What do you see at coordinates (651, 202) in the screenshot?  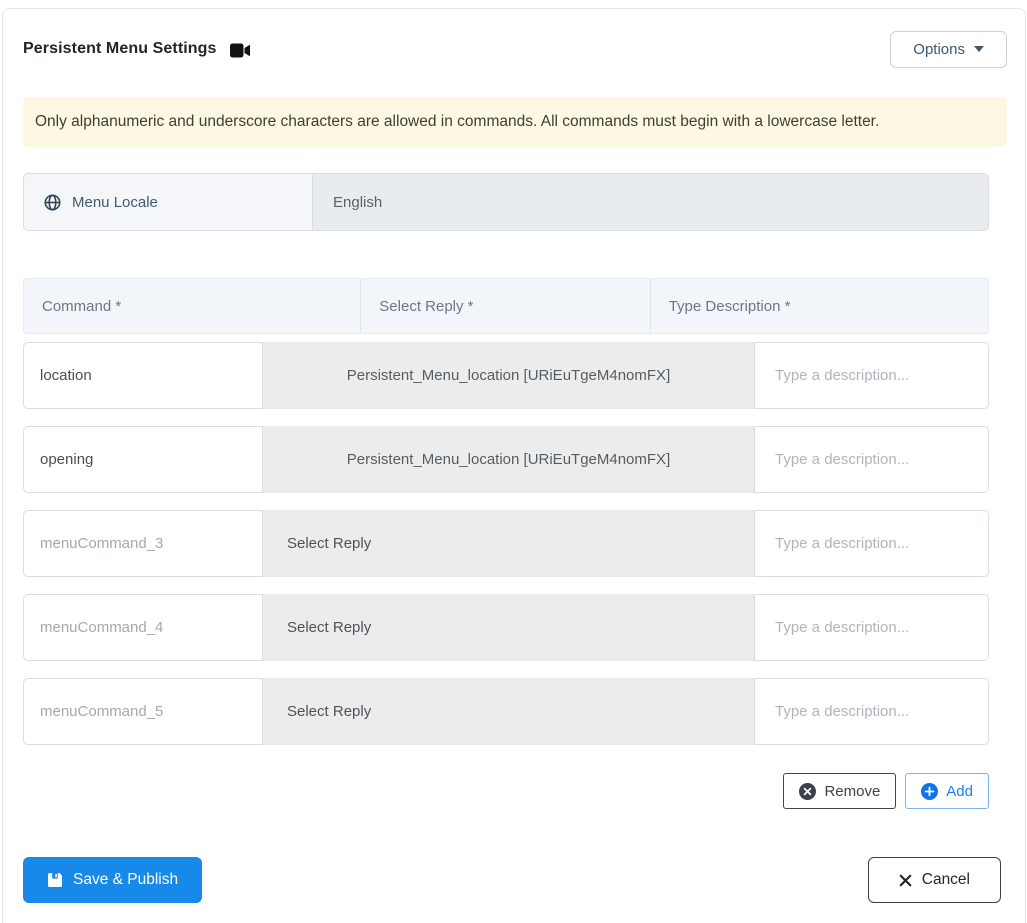 I see `menu-locale-value-input` at bounding box center [651, 202].